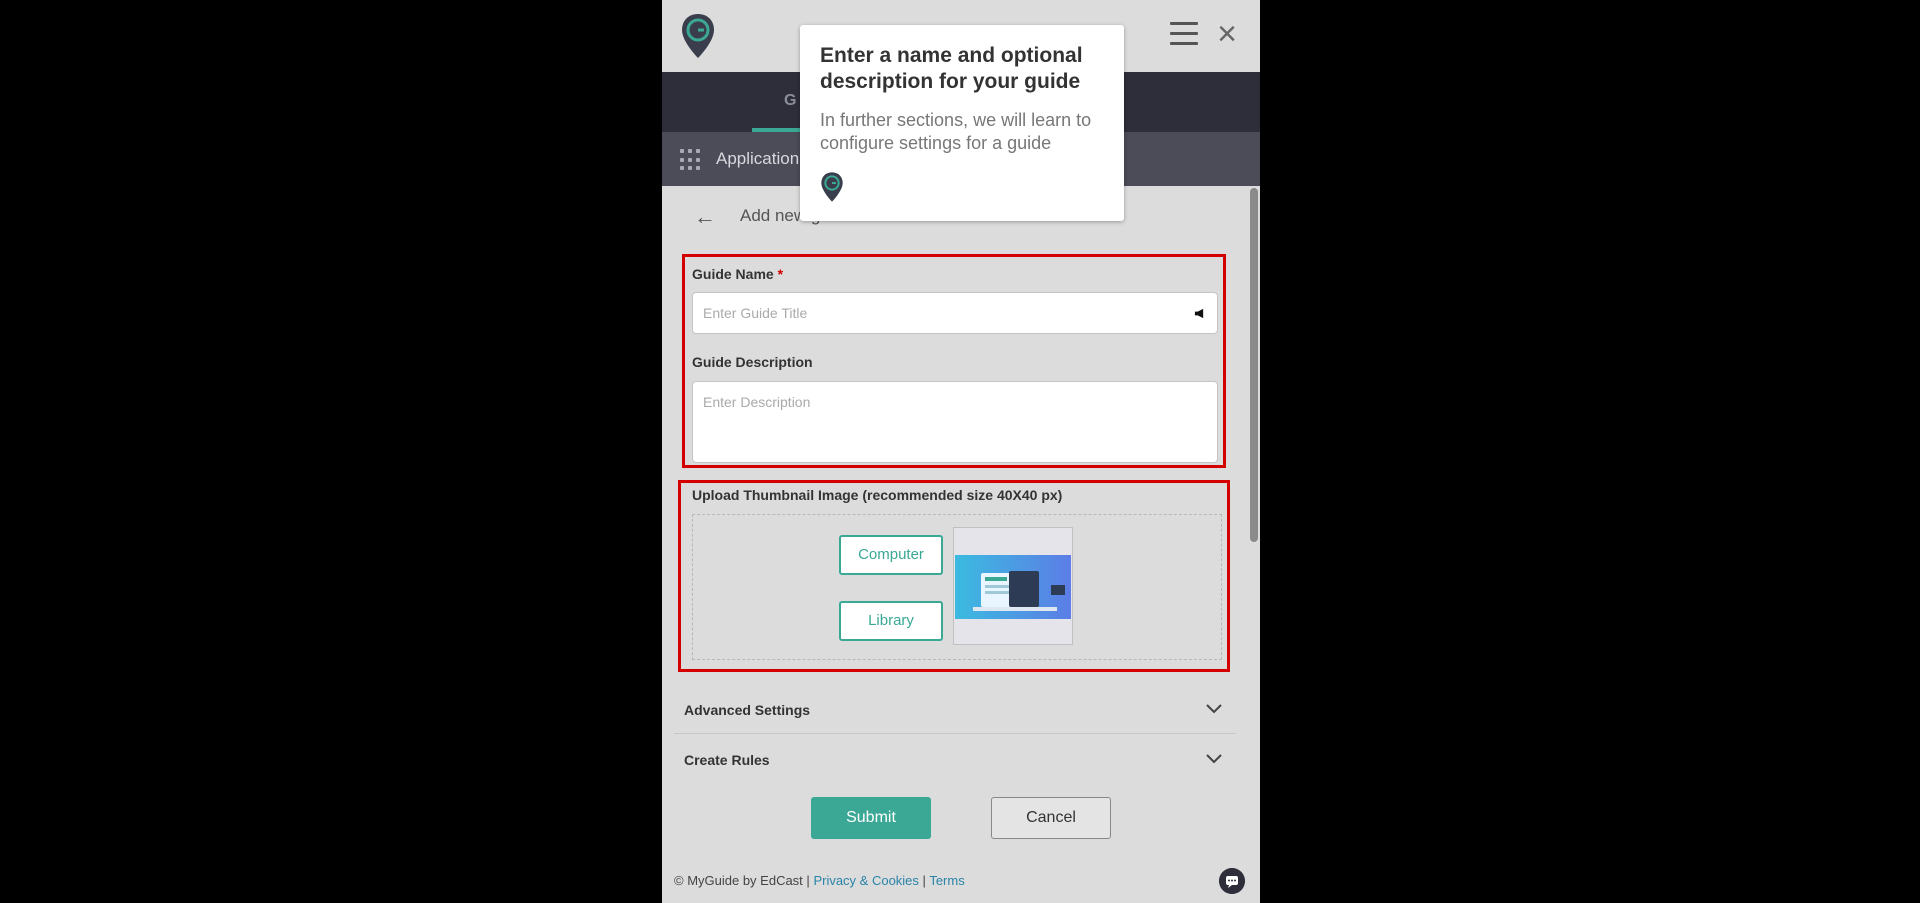 The width and height of the screenshot is (1920, 903). What do you see at coordinates (780, 274) in the screenshot?
I see `required-marker: *` at bounding box center [780, 274].